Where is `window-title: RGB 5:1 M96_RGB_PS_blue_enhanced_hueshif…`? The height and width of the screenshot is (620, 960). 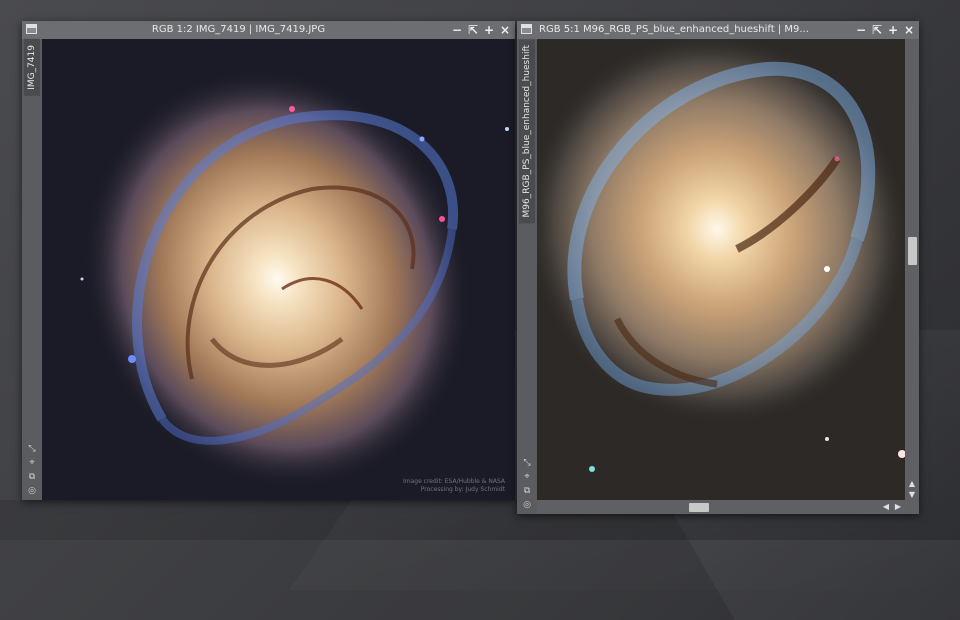 window-title: RGB 5:1 M96_RGB_PS_blue_enhanced_hueshif… is located at coordinates (674, 29).